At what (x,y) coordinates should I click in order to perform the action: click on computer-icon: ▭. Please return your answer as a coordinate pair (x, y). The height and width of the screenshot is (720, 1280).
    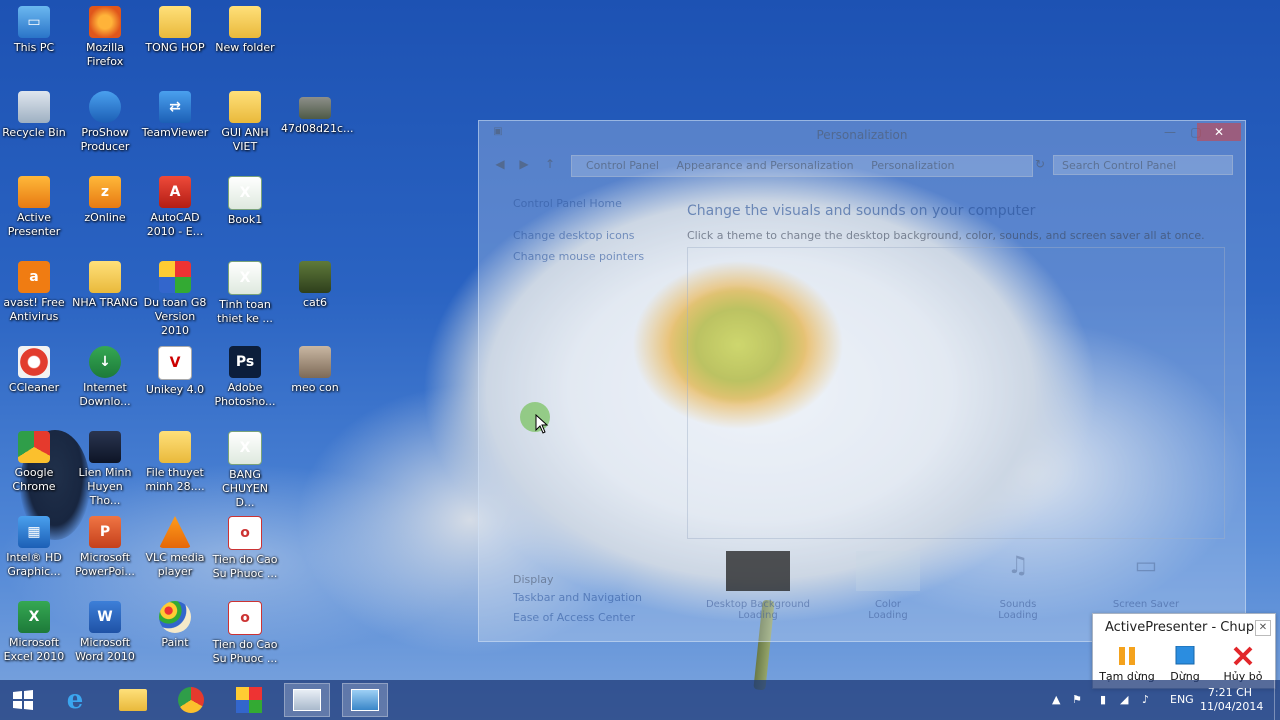
    Looking at the image, I should click on (34, 22).